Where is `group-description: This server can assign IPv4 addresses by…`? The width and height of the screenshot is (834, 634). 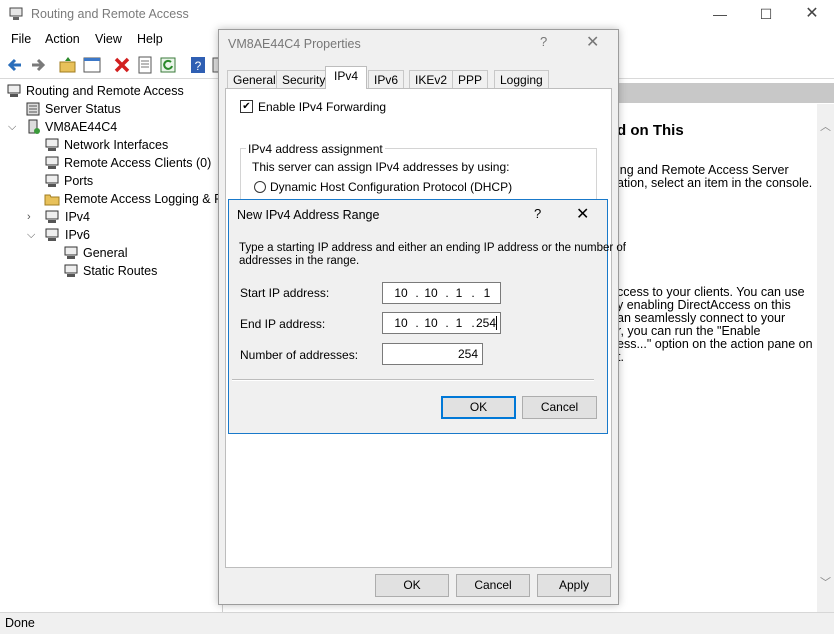 group-description: This server can assign IPv4 addresses by… is located at coordinates (381, 167).